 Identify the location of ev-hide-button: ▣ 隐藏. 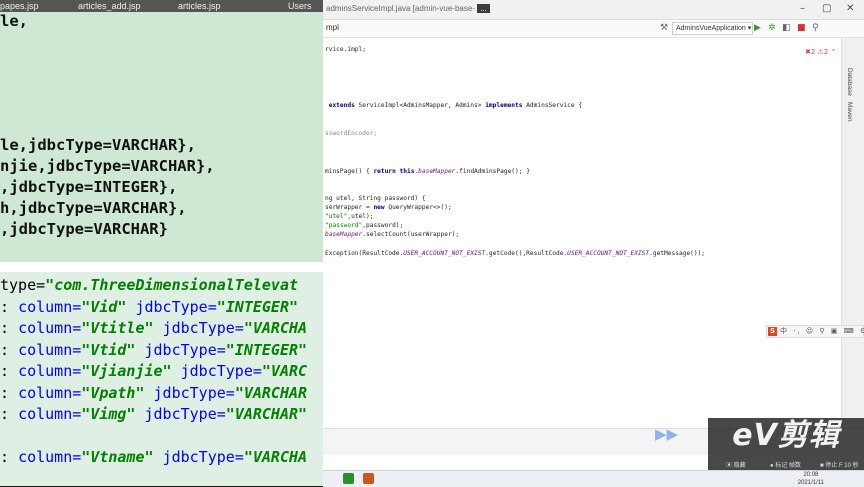
(736, 464).